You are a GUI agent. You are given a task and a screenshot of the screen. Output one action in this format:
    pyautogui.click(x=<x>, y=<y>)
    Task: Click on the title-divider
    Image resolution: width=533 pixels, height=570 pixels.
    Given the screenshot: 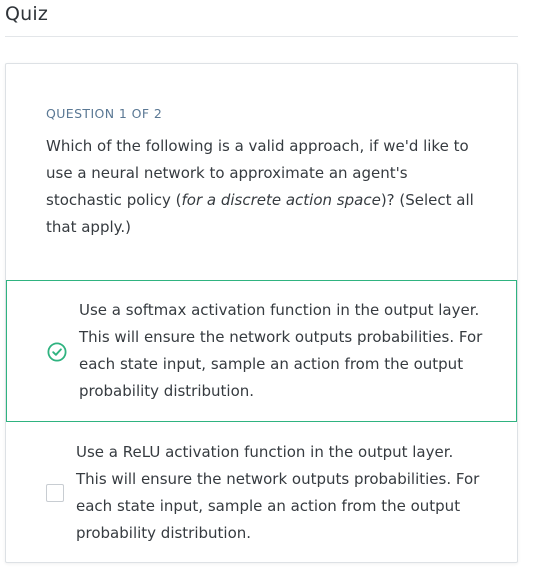 What is the action you would take?
    pyautogui.click(x=261, y=36)
    